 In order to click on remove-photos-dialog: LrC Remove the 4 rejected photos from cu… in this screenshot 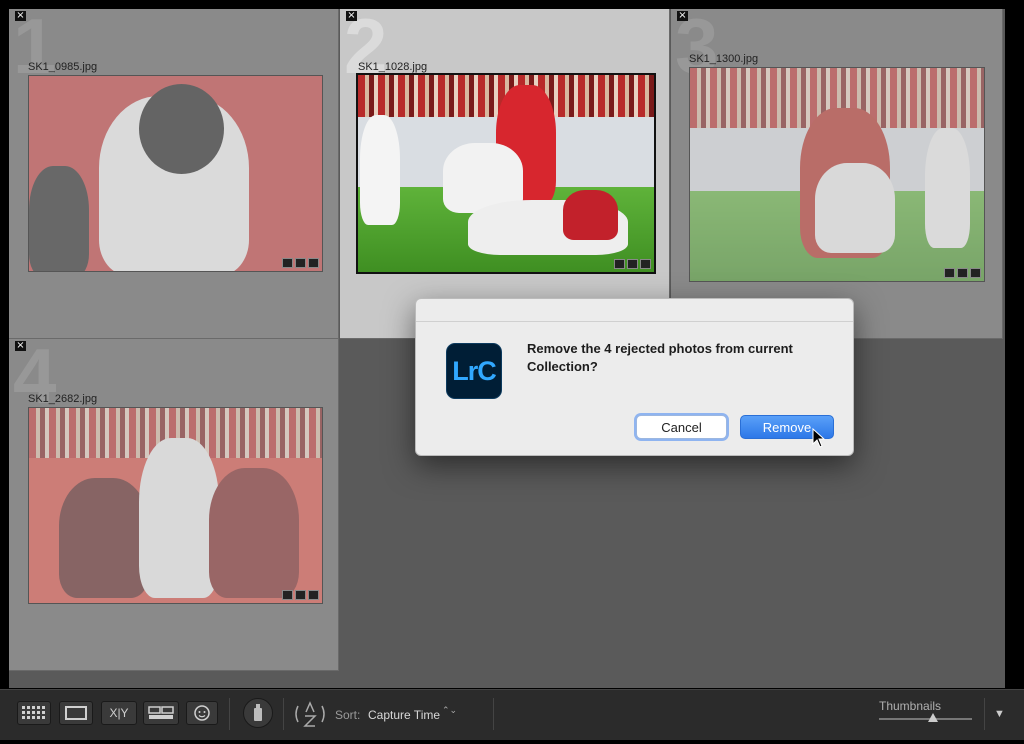, I will do `click(634, 377)`.